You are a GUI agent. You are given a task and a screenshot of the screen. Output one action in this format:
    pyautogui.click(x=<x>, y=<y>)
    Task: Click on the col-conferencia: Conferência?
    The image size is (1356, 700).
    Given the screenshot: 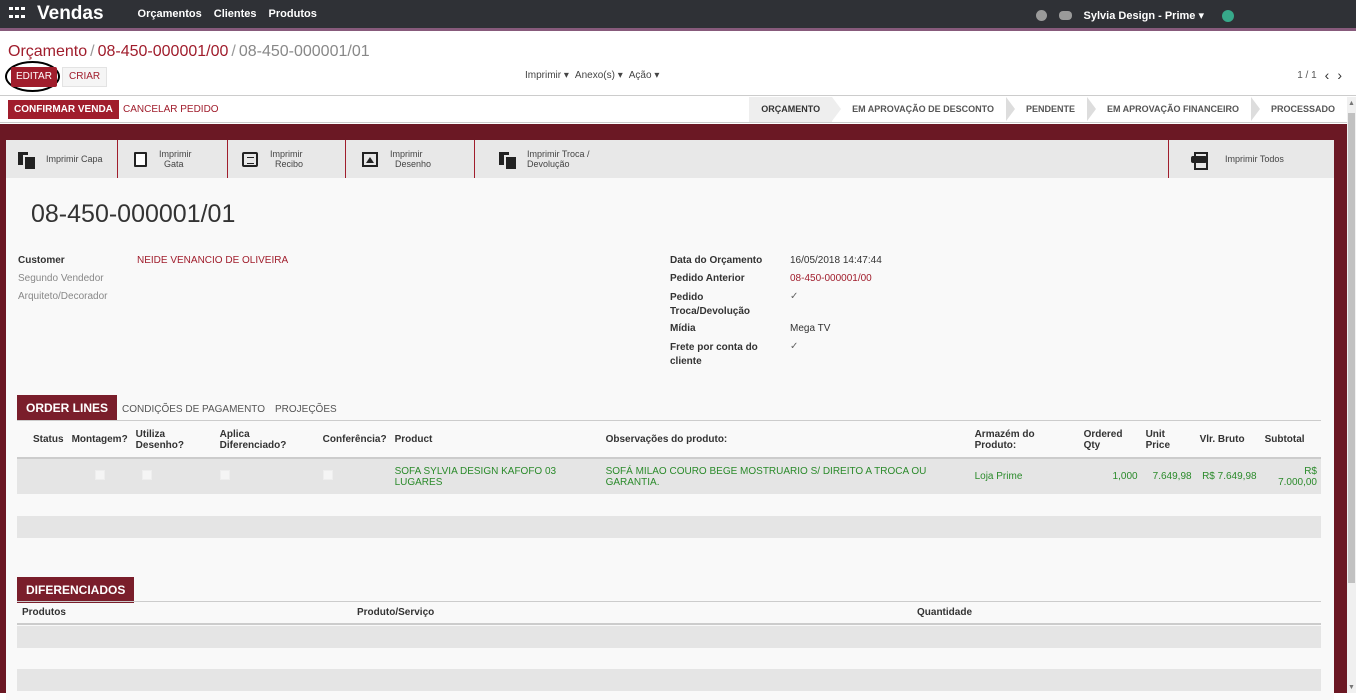 What is the action you would take?
    pyautogui.click(x=354, y=440)
    